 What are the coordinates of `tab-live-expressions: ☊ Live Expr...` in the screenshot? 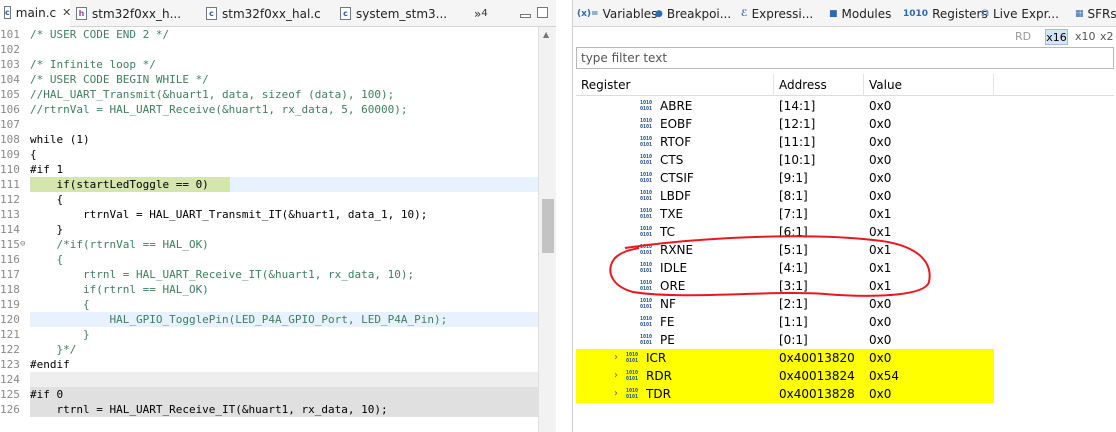 It's located at (1020, 13).